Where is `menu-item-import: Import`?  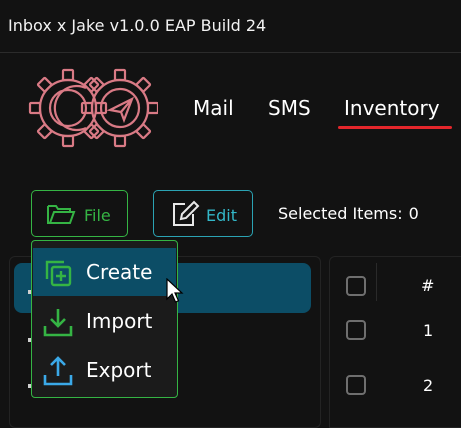 menu-item-import: Import is located at coordinates (104, 321).